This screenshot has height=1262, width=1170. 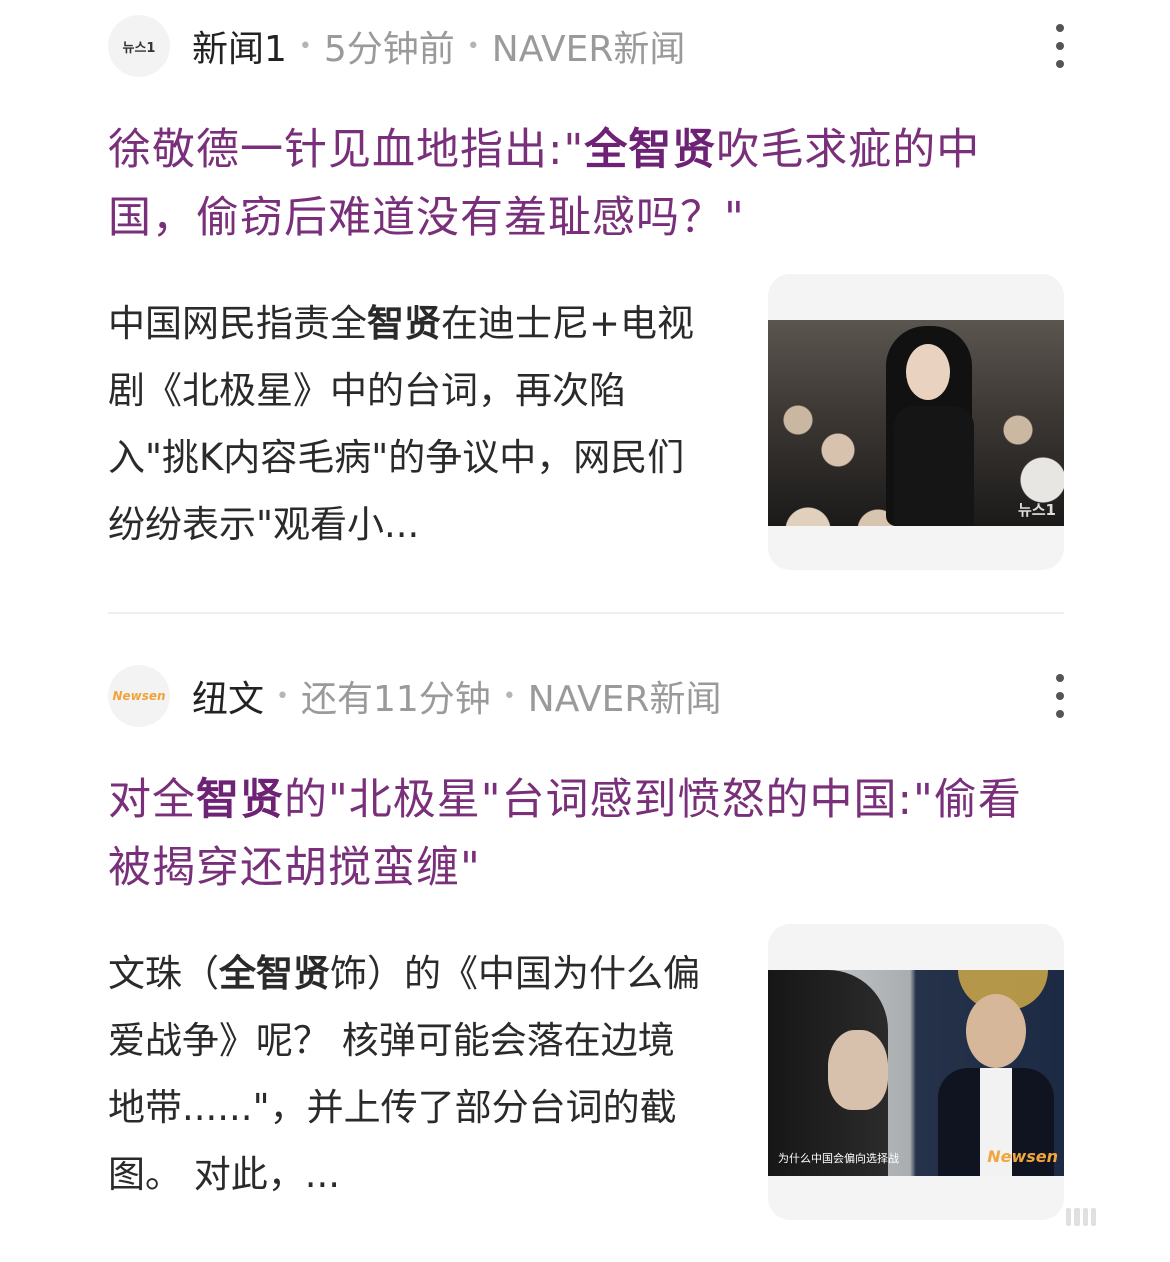 I want to click on thumbnail-caption: 为什么中国会偏向选择战, so click(x=838, y=1158).